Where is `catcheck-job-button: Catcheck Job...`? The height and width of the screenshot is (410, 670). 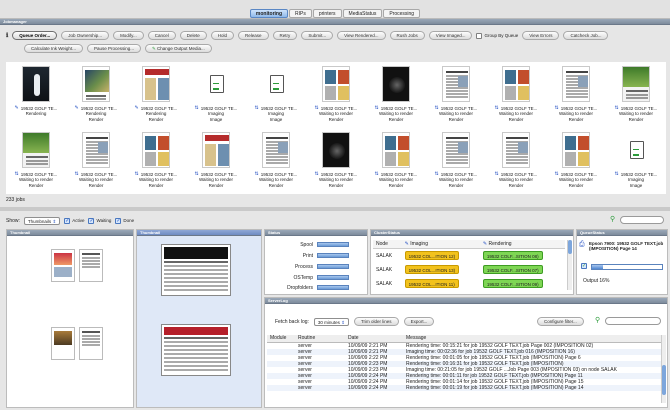
catcheck-job-button: Catcheck Job... is located at coordinates (586, 35).